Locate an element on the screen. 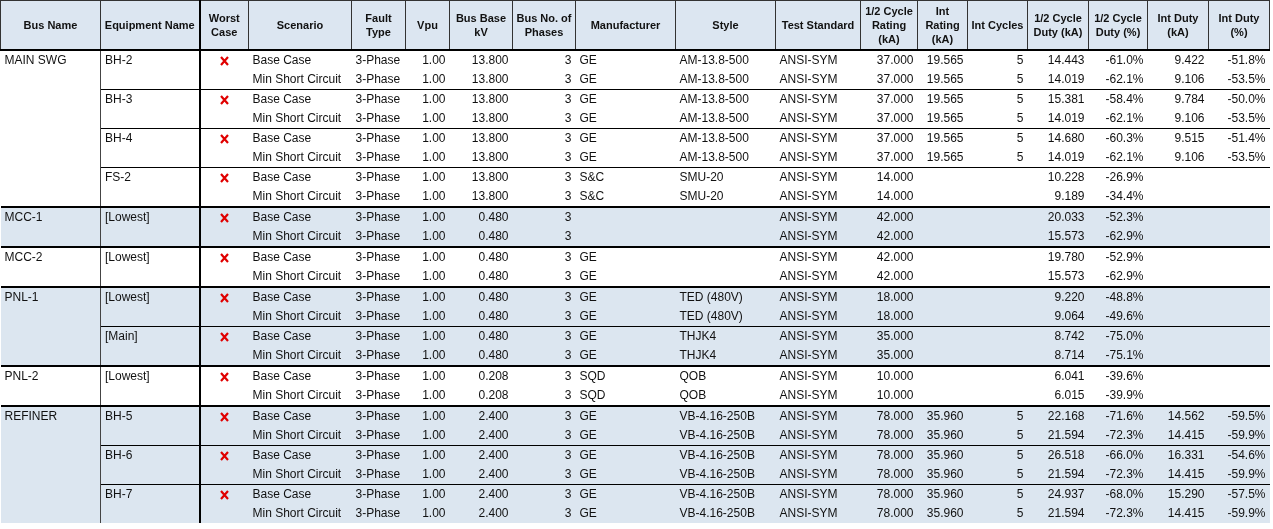  table-cell: MCC-1 is located at coordinates (50, 227).